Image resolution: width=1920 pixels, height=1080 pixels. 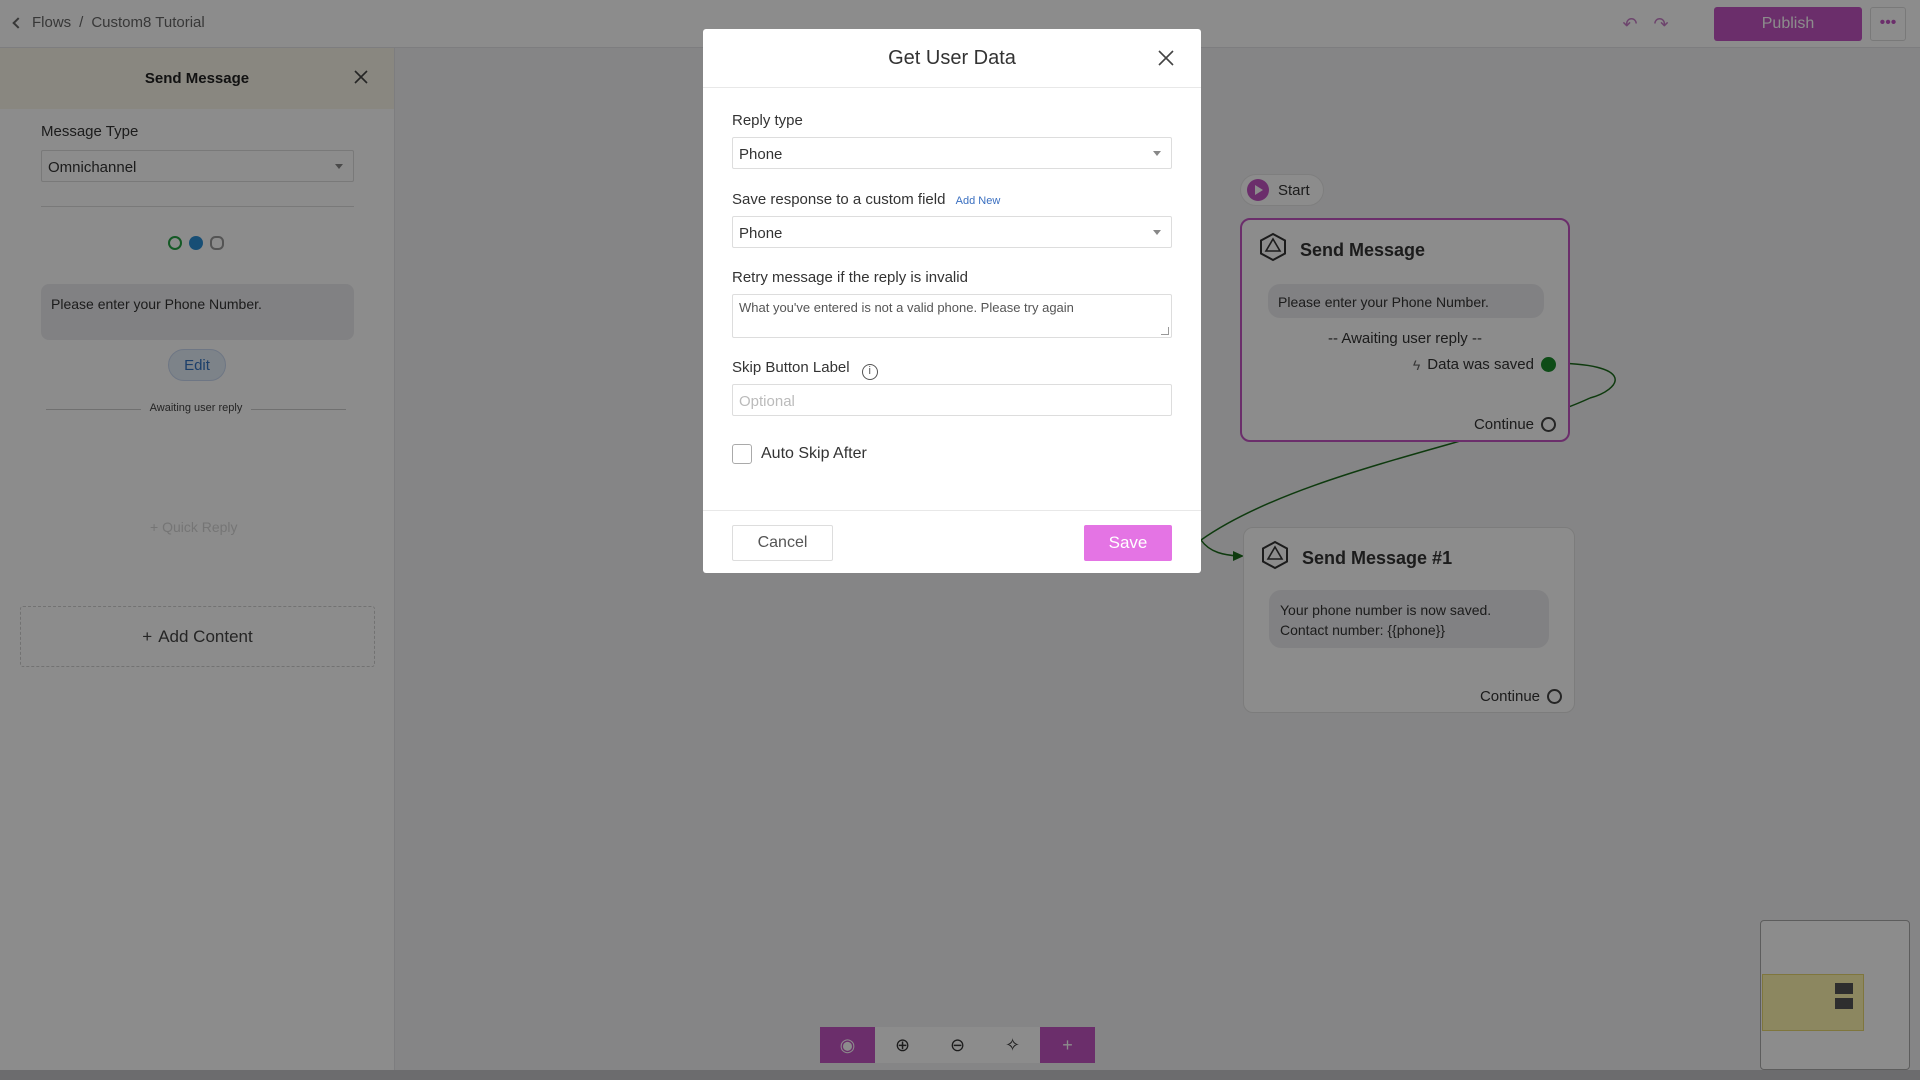 I want to click on close-icon, so click(x=1166, y=58).